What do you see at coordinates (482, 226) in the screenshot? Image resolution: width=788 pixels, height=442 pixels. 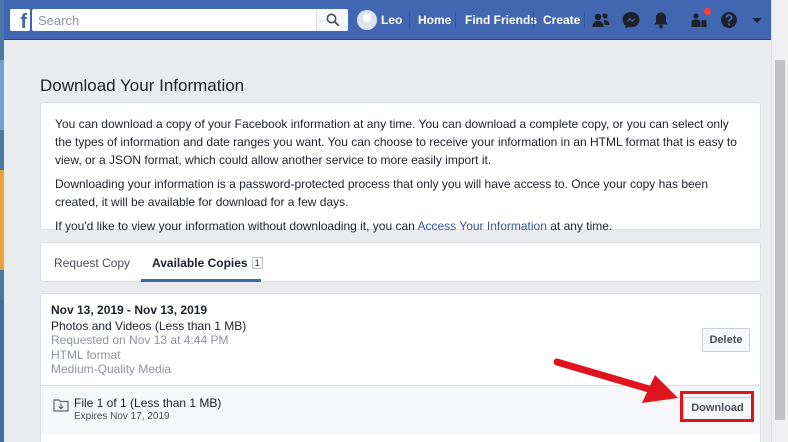 I see `access-your-information-link: Access Your Information` at bounding box center [482, 226].